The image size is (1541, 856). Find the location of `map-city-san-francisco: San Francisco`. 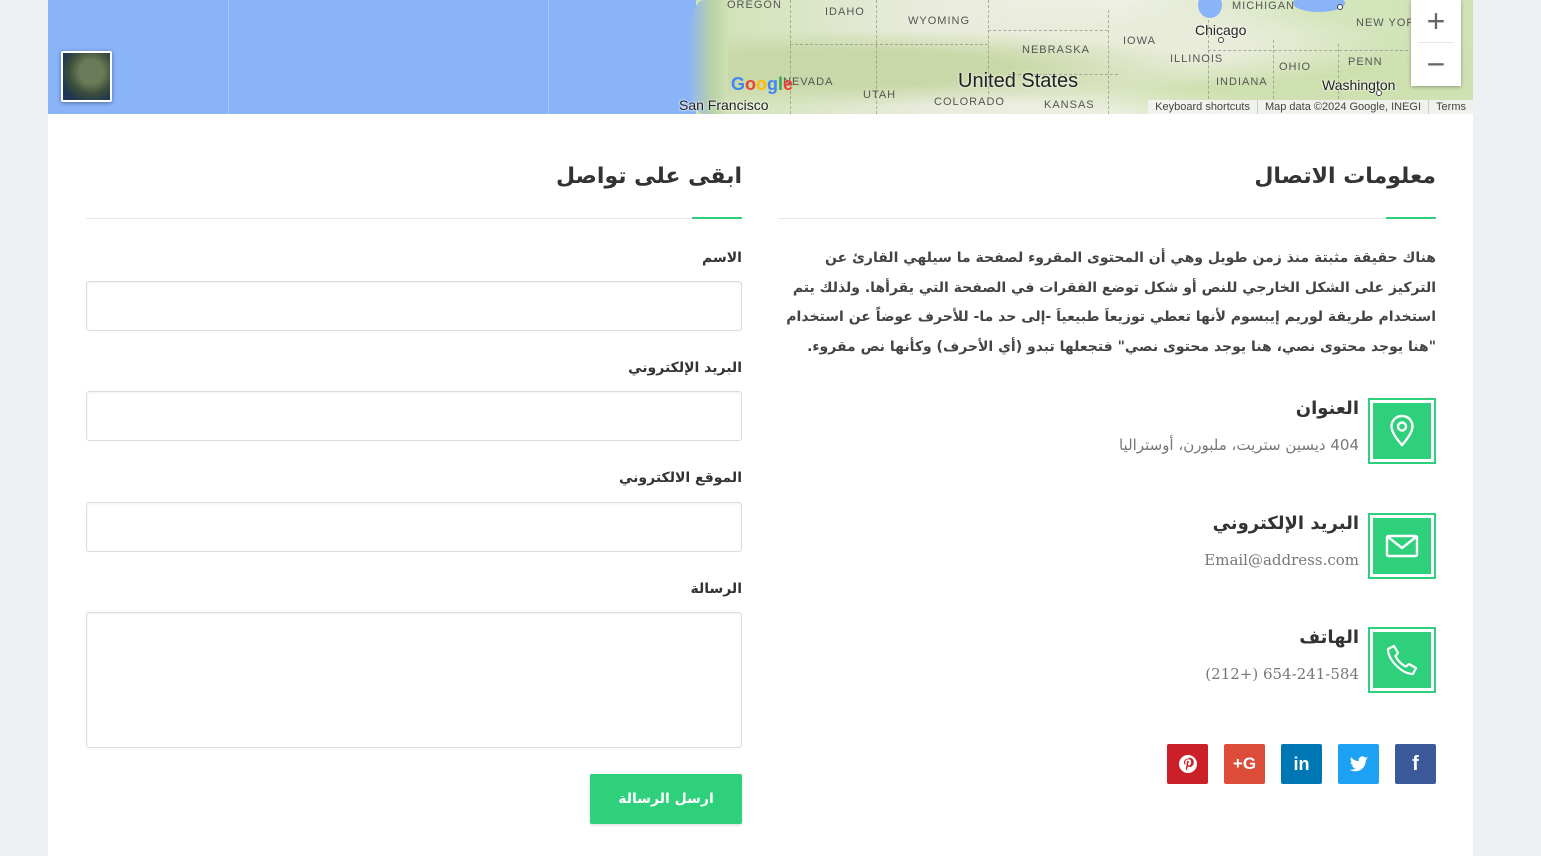

map-city-san-francisco: San Francisco is located at coordinates (724, 105).